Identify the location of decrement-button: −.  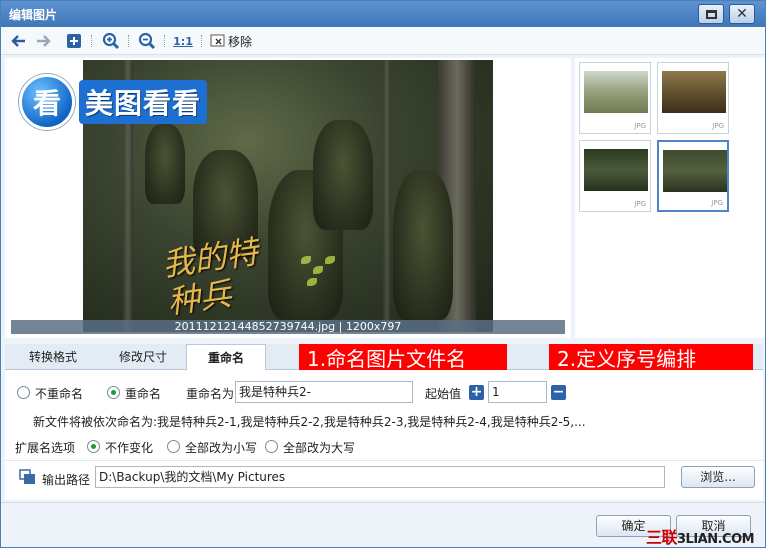
(558, 392).